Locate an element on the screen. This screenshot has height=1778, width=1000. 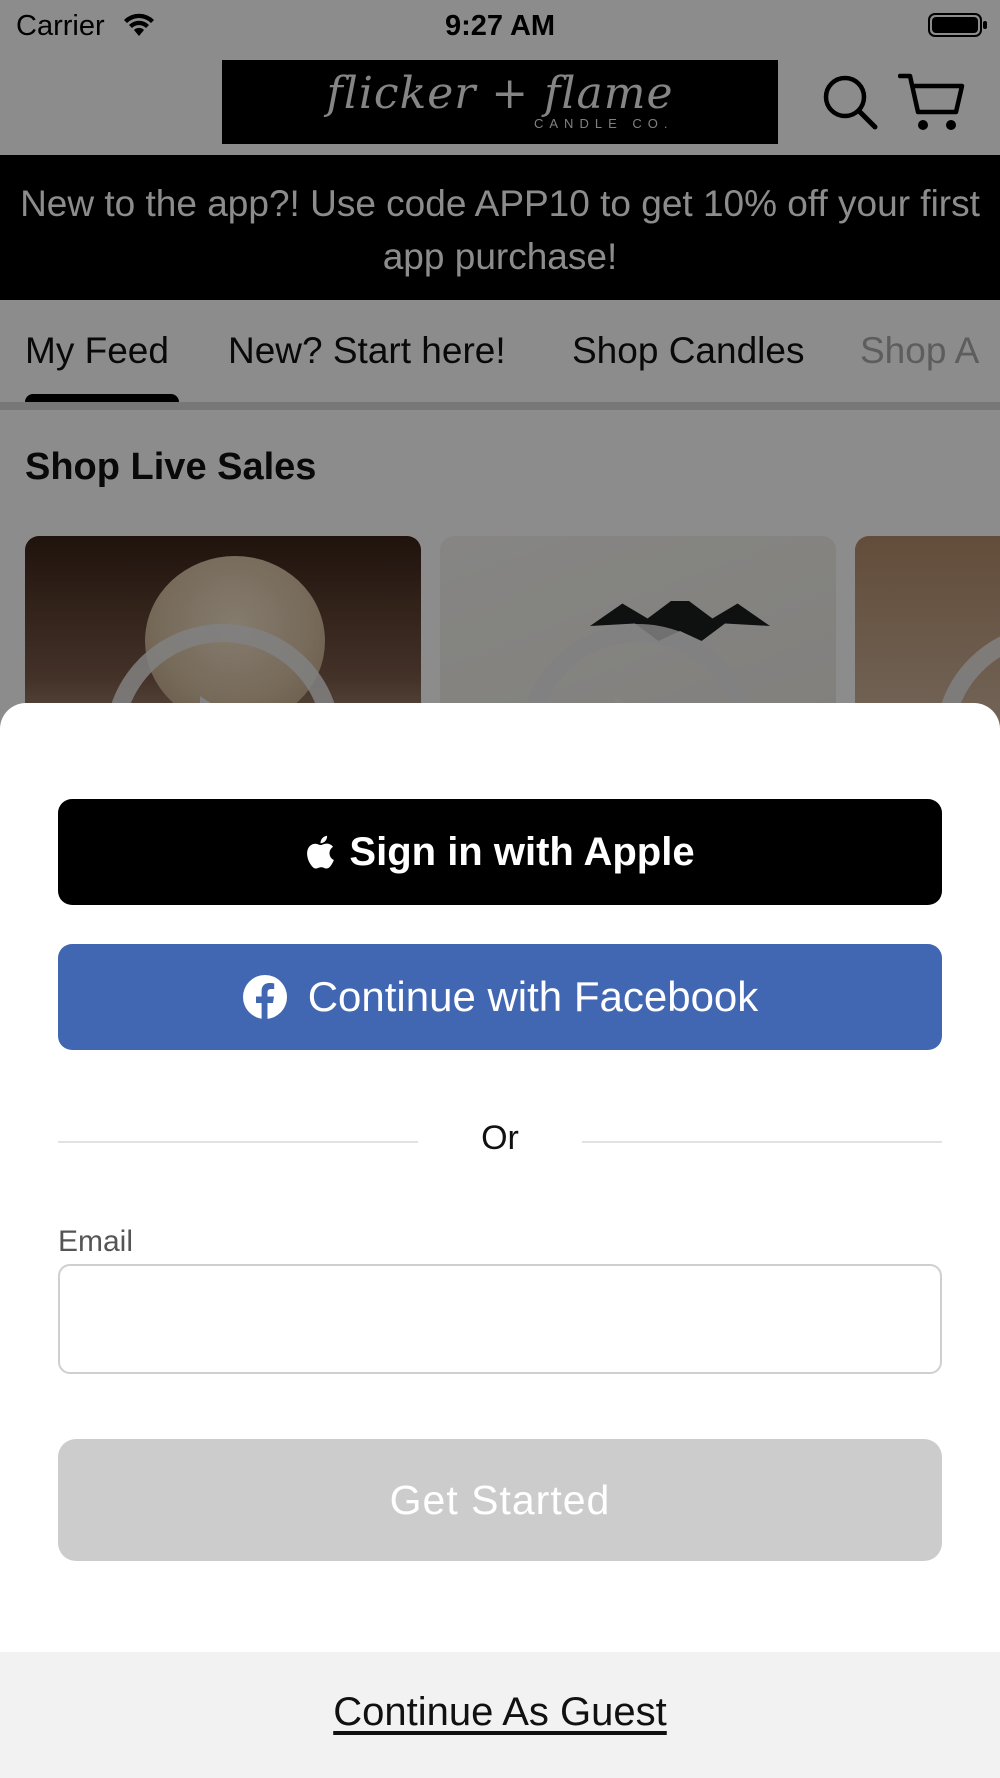
get-started-button: Get Started is located at coordinates (500, 1500).